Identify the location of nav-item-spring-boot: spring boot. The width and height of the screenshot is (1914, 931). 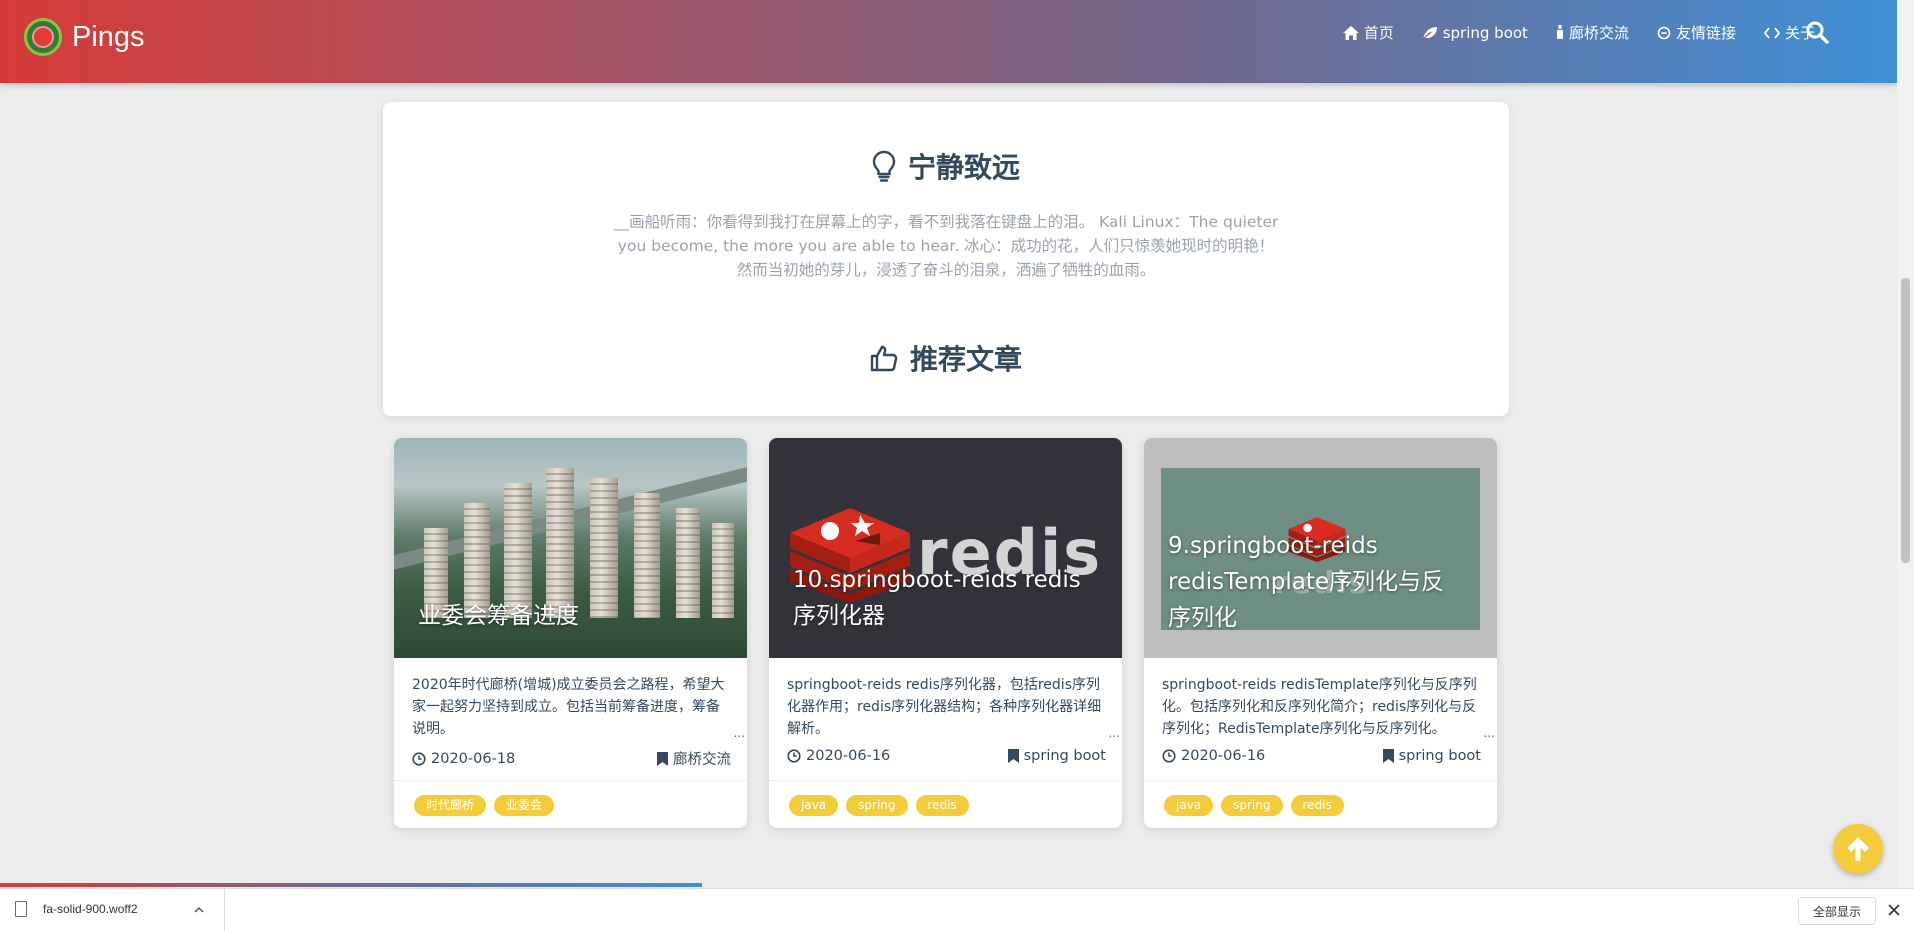
(1475, 33).